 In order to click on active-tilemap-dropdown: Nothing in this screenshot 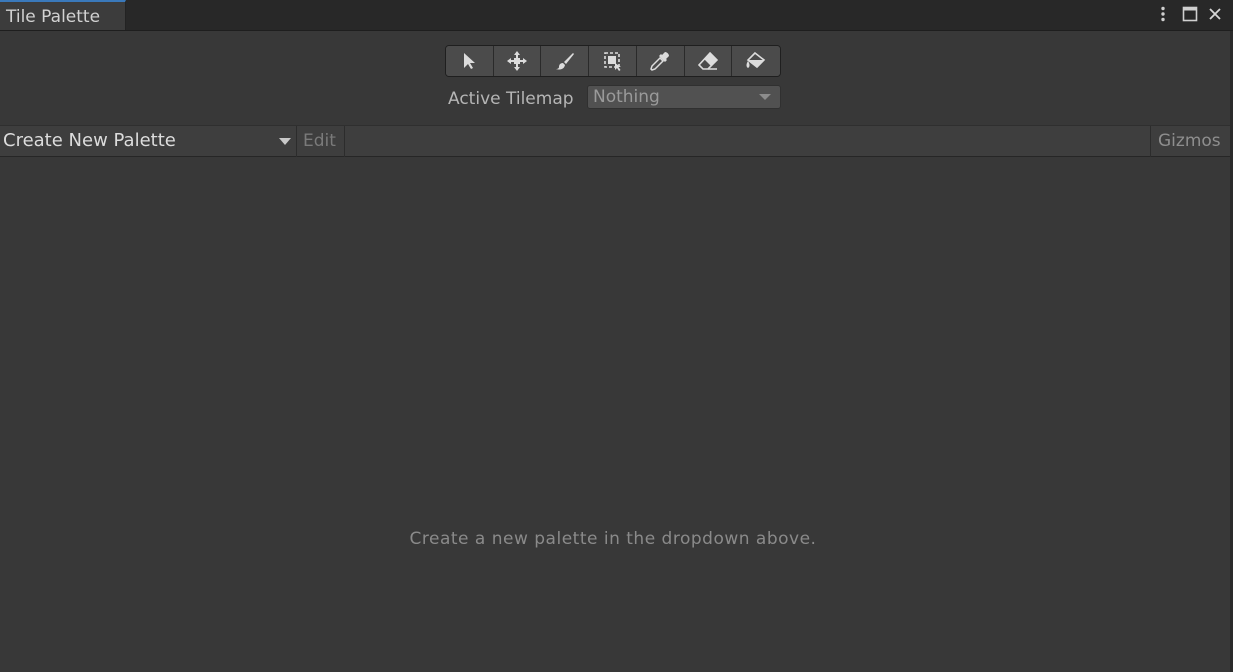, I will do `click(684, 97)`.